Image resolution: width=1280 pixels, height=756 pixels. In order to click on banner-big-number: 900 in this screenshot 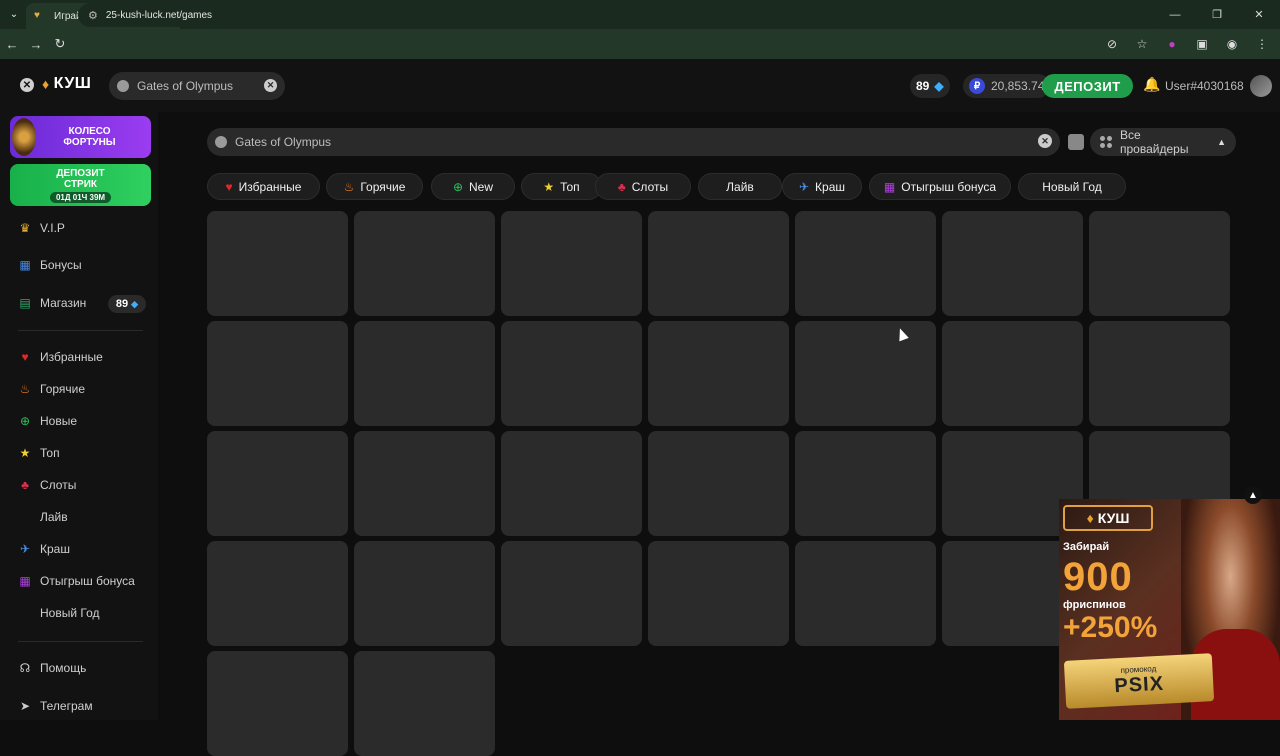, I will do `click(1098, 577)`.